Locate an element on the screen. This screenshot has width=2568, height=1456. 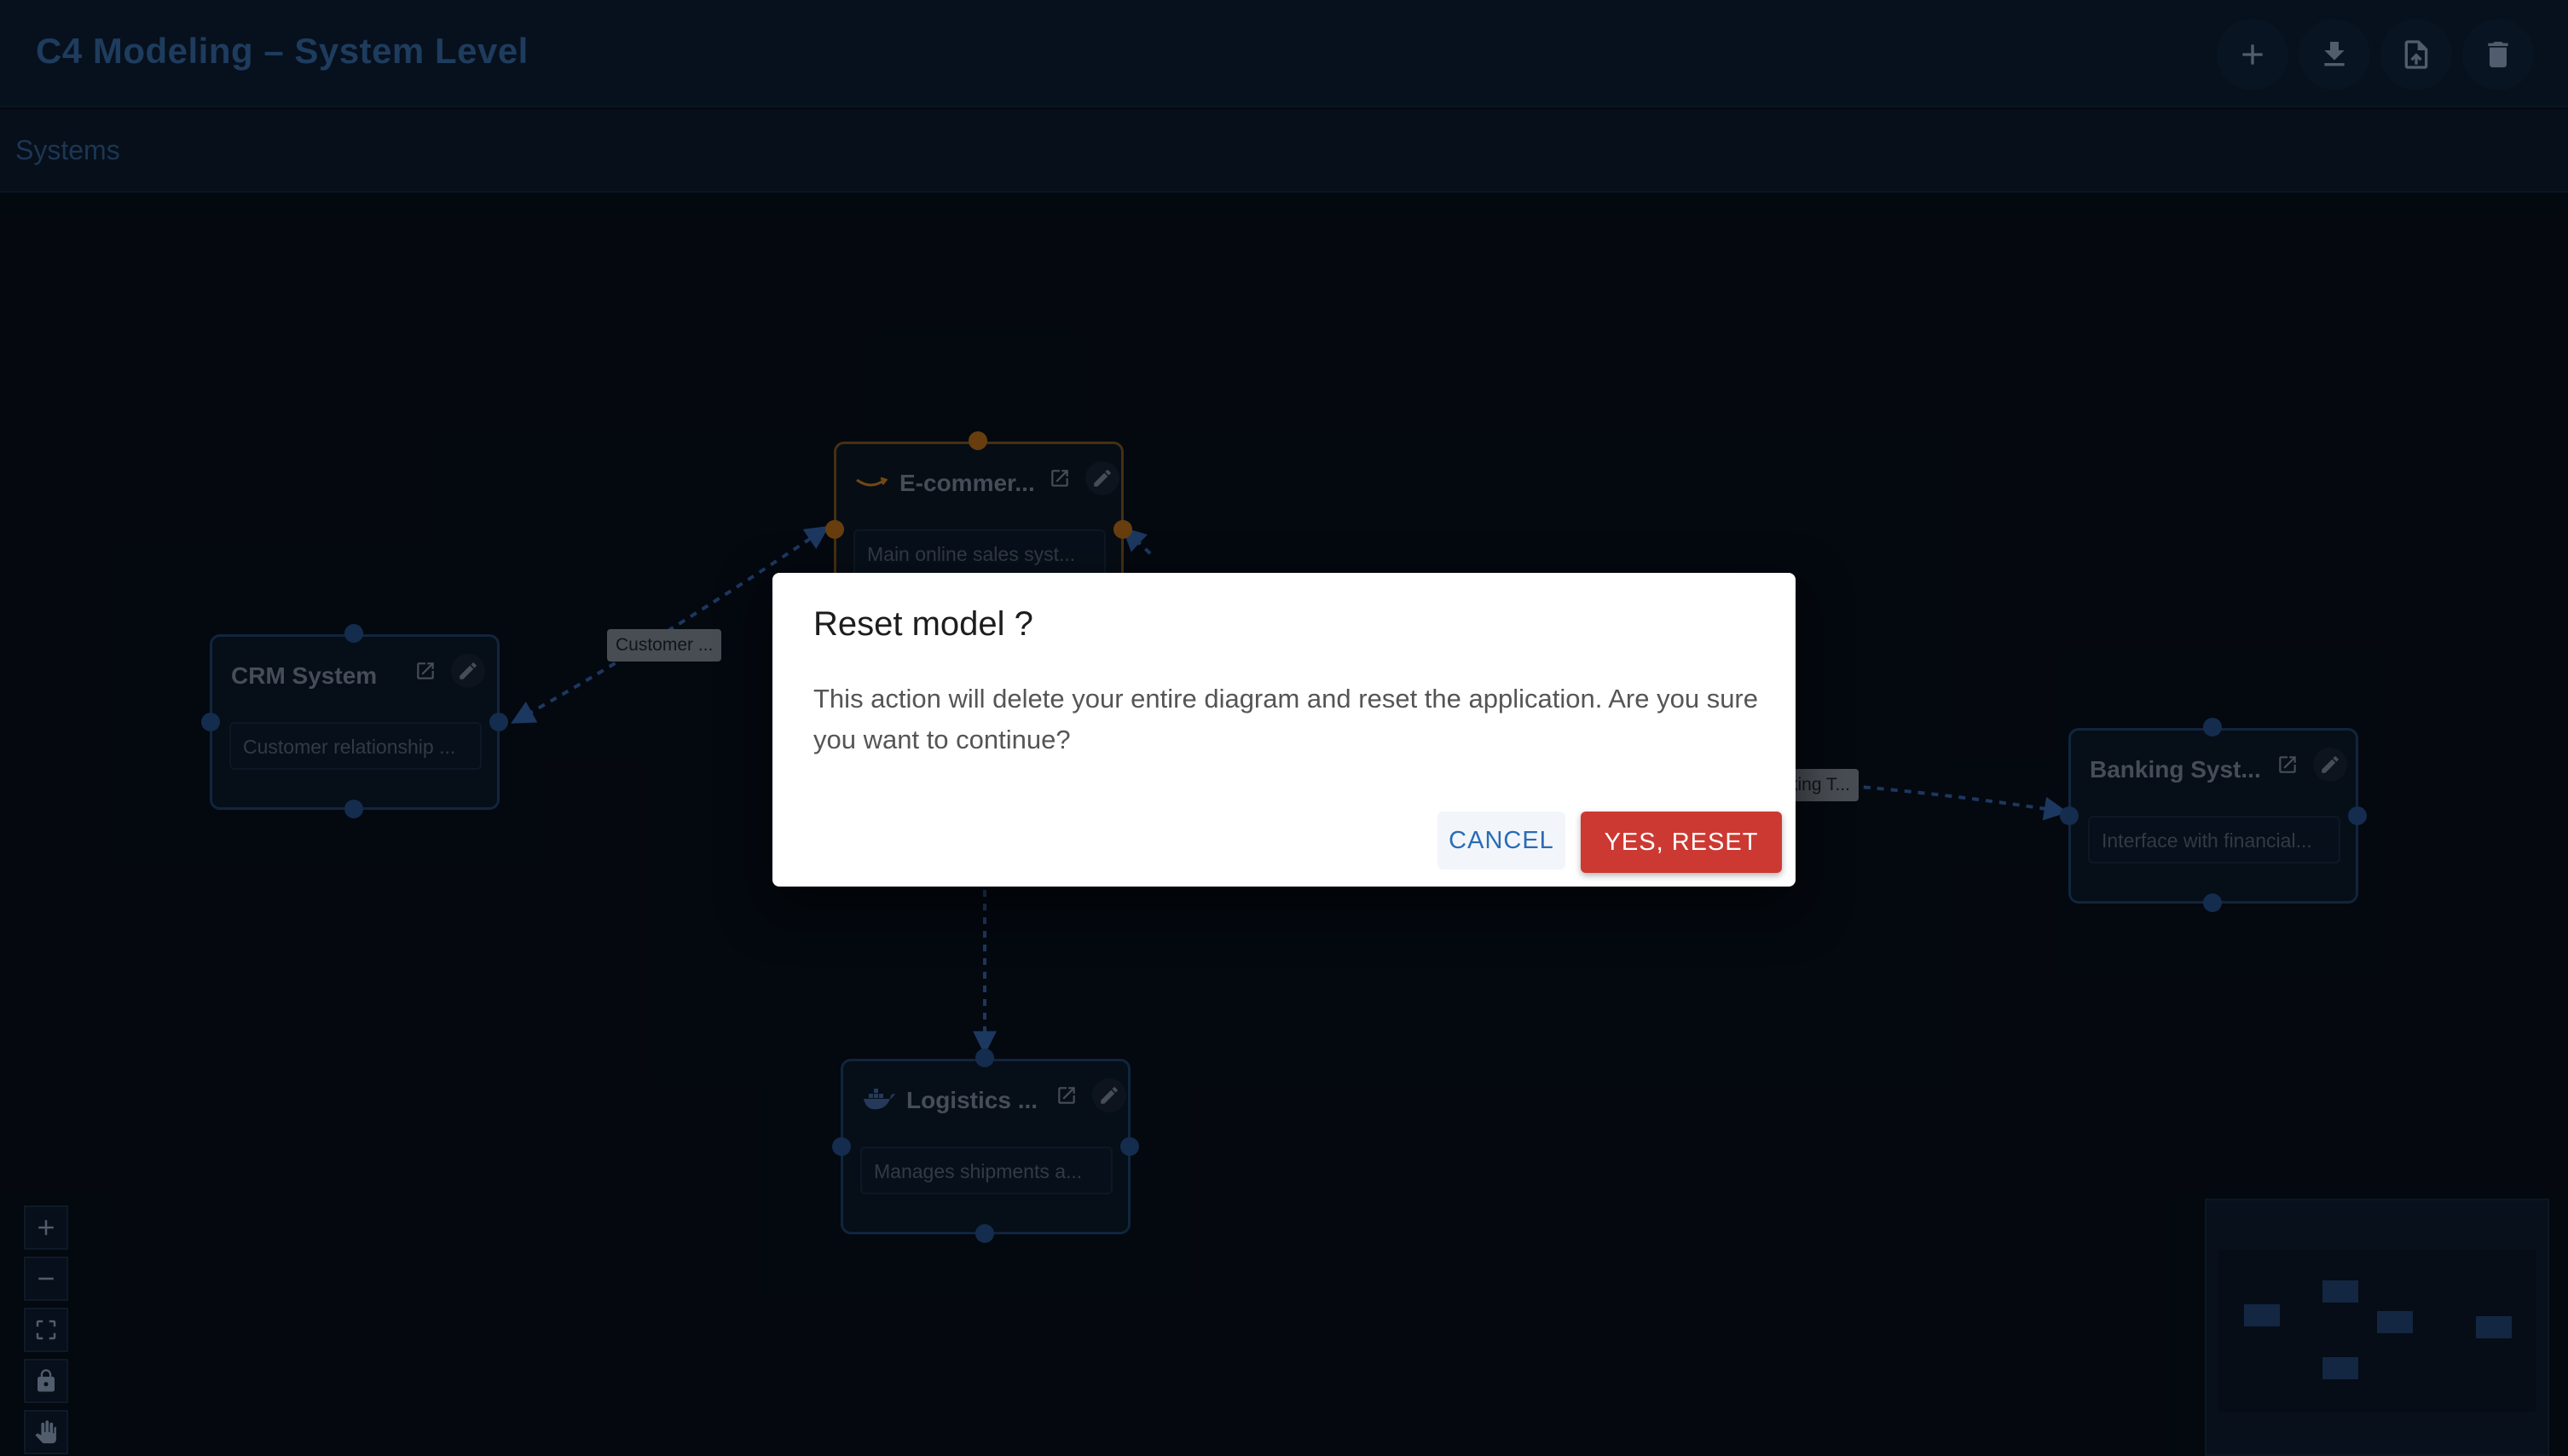
confirm-reset-button: YES, RESET is located at coordinates (1682, 842).